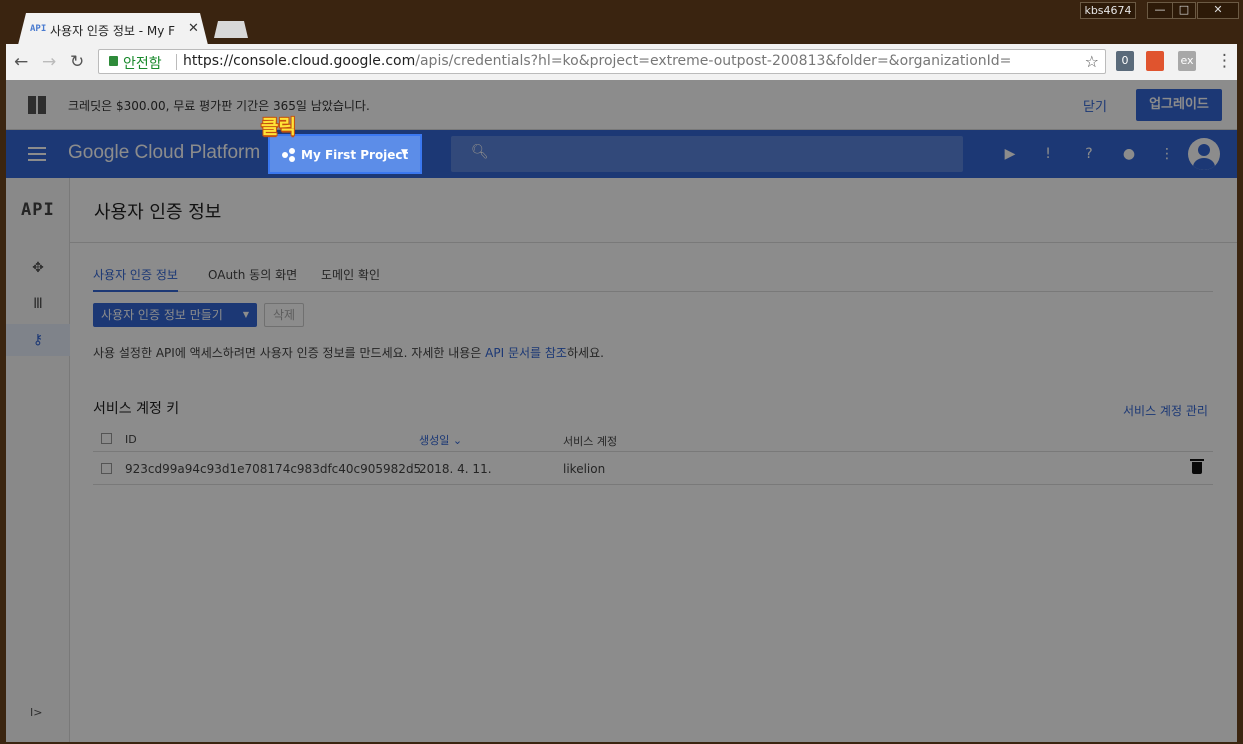 The image size is (1243, 744). I want to click on profile-badge: kbs4674, so click(1108, 10).